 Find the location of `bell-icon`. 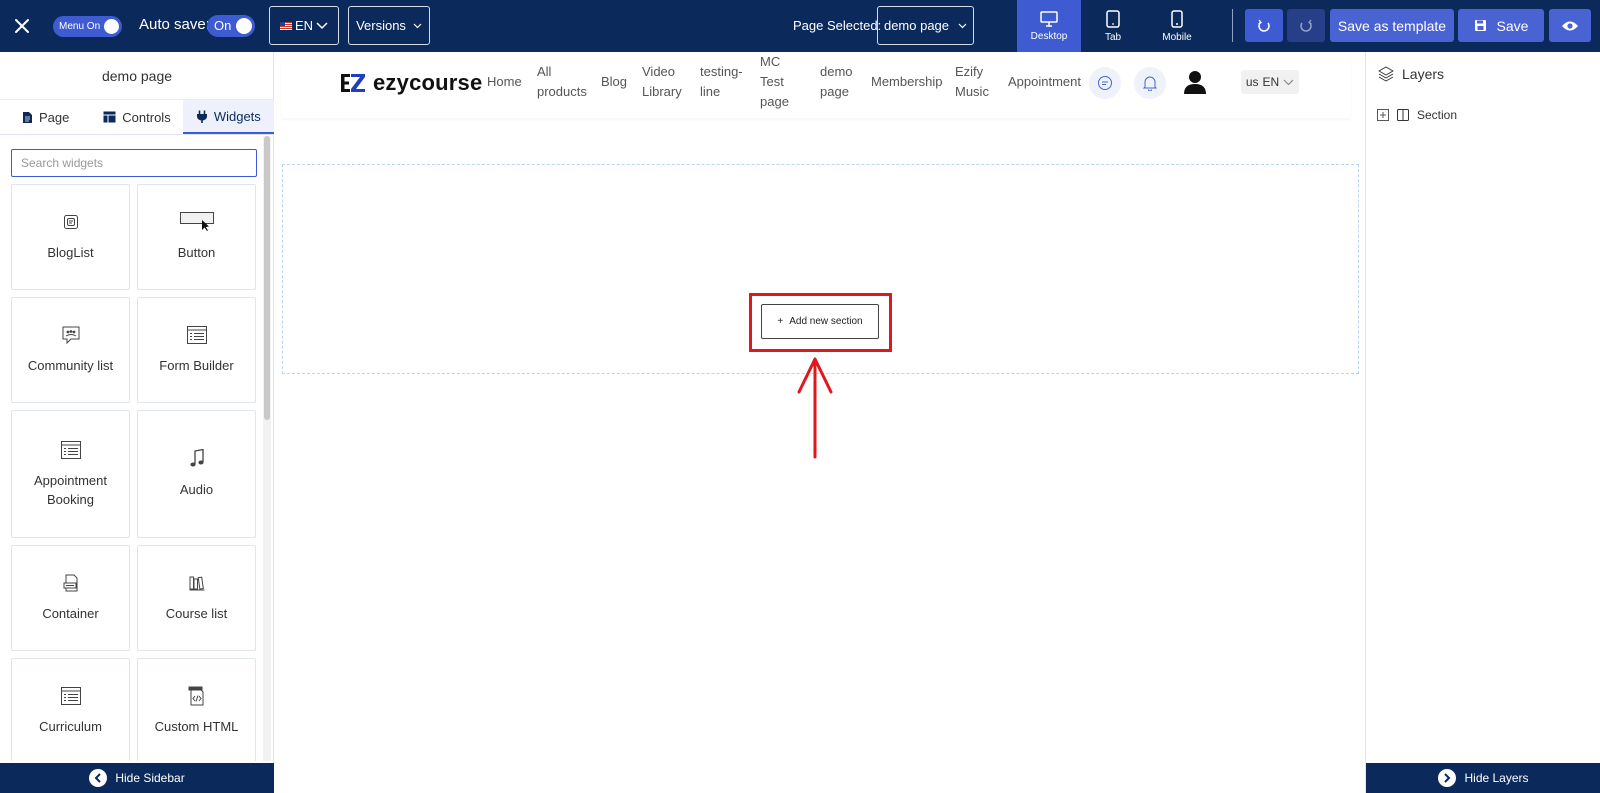

bell-icon is located at coordinates (1150, 83).